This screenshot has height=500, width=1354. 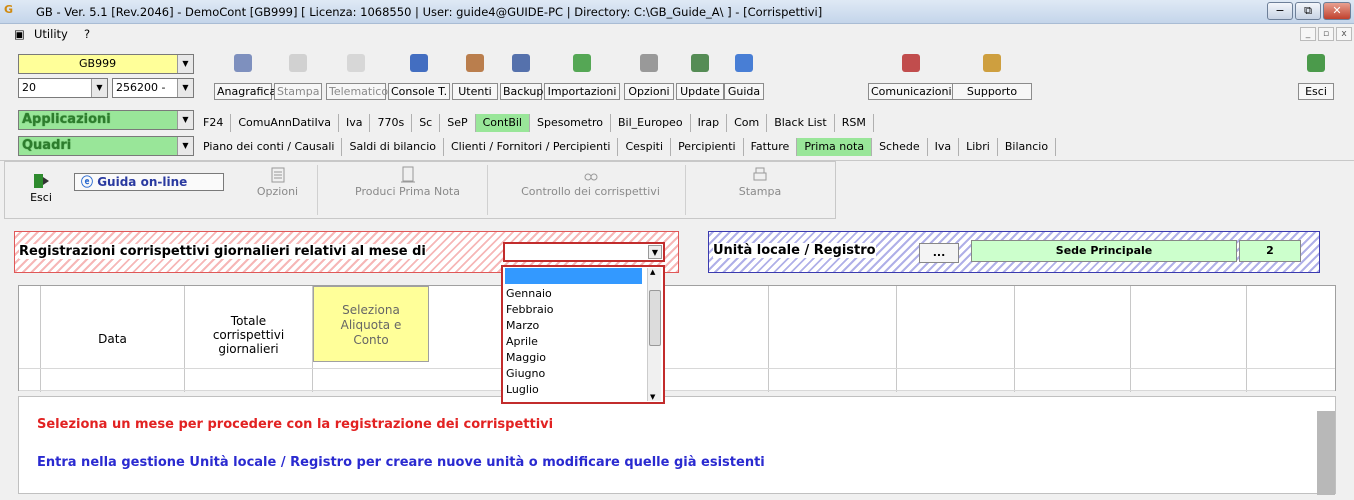 I want to click on backup-button: Backup, so click(x=521, y=74).